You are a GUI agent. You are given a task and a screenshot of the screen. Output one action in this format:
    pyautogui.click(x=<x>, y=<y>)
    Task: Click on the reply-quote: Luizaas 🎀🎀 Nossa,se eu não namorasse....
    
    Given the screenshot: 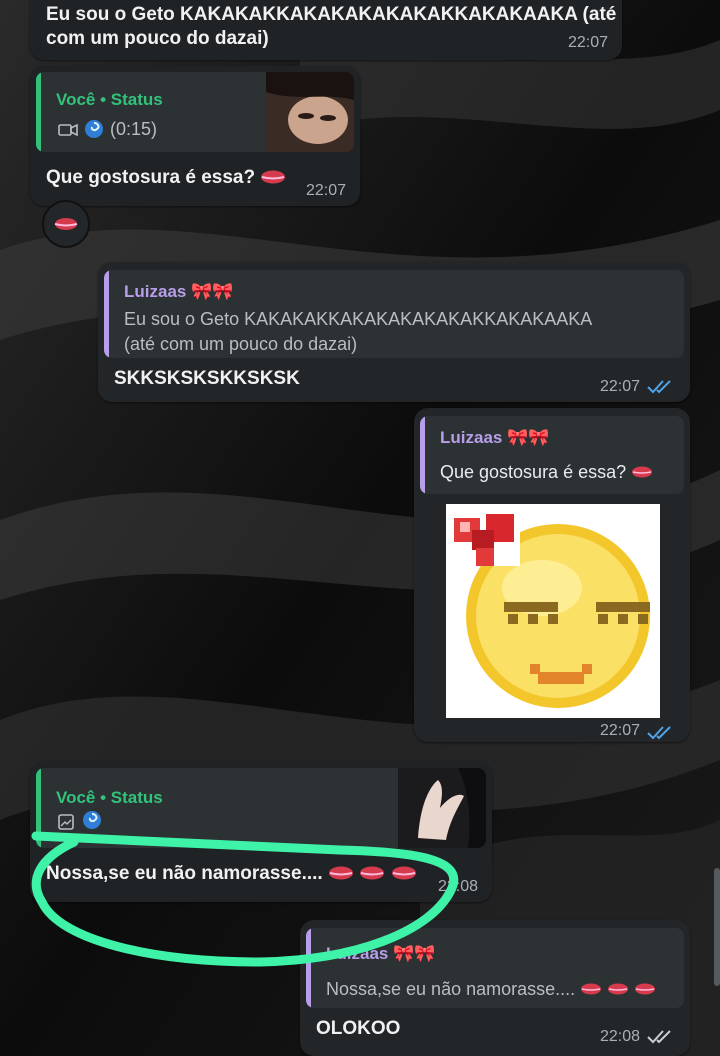 What is the action you would take?
    pyautogui.click(x=495, y=968)
    